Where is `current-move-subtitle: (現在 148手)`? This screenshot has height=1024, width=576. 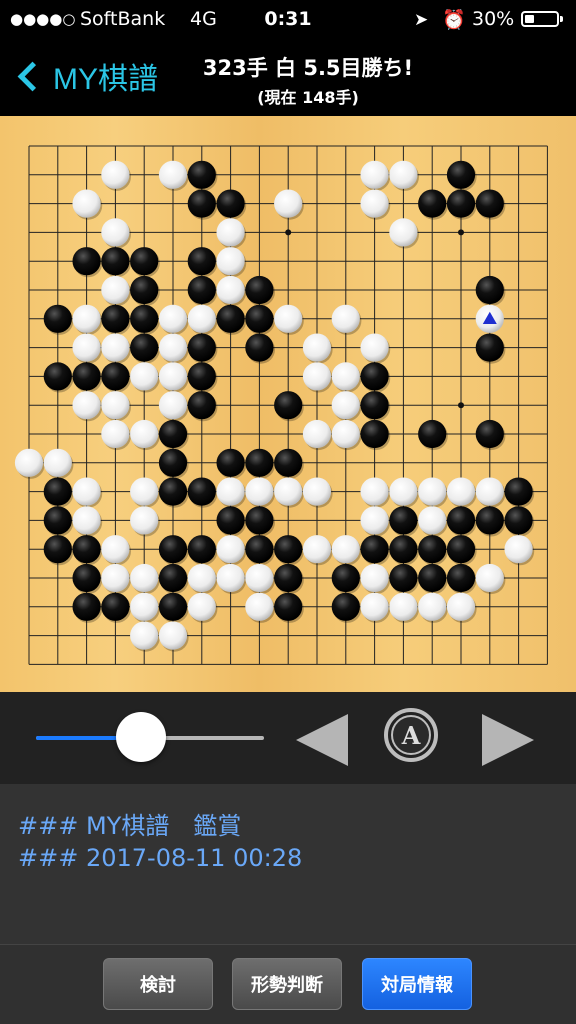
current-move-subtitle: (現在 148手) is located at coordinates (308, 97).